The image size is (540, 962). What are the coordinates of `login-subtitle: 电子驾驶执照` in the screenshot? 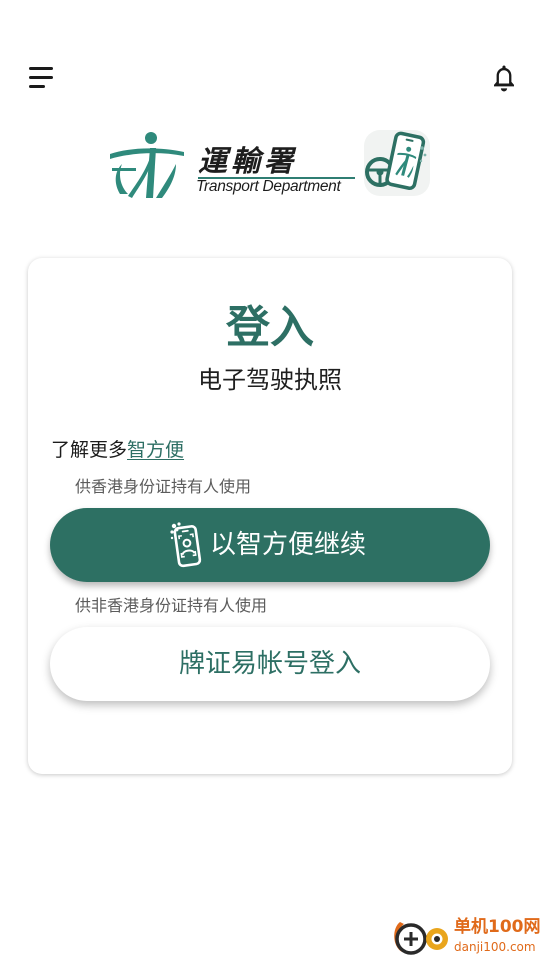 It's located at (270, 380).